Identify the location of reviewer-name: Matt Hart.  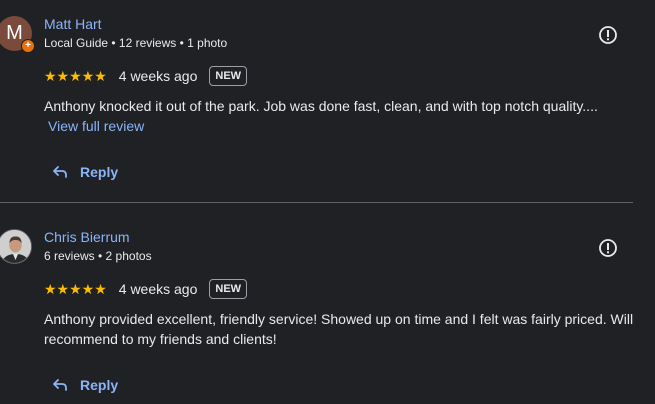
(73, 24).